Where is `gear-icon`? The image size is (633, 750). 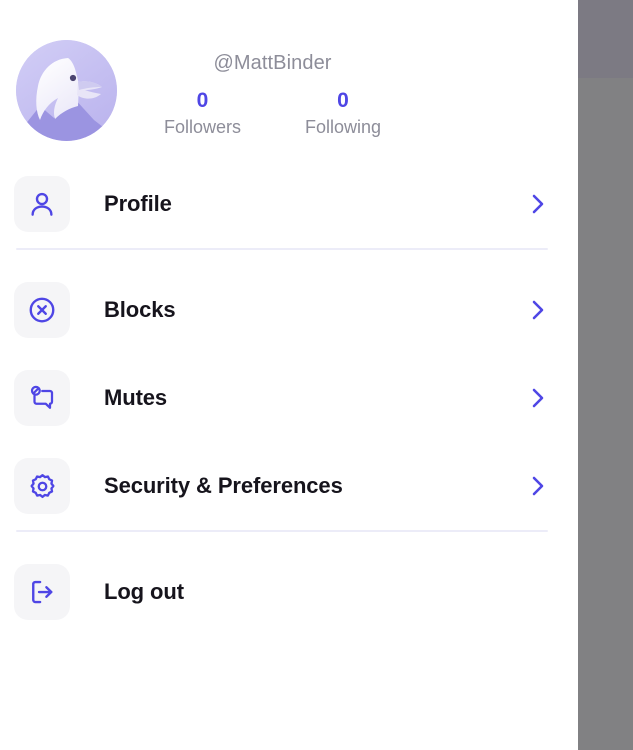
gear-icon is located at coordinates (42, 485).